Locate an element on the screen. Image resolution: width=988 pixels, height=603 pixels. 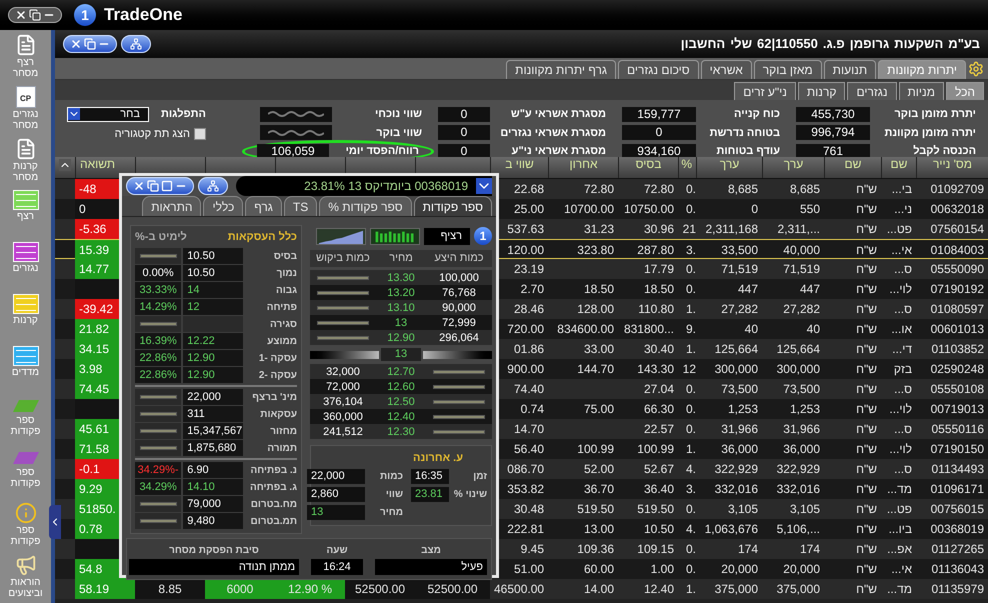
stat-label: נ. בפתיחה is located at coordinates (273, 471).